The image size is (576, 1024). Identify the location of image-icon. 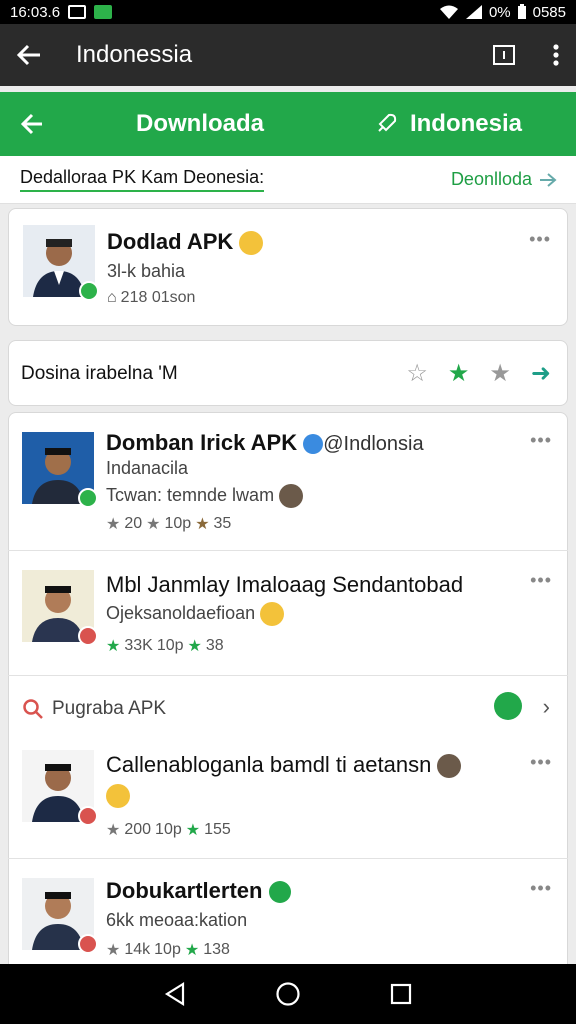
(77, 12).